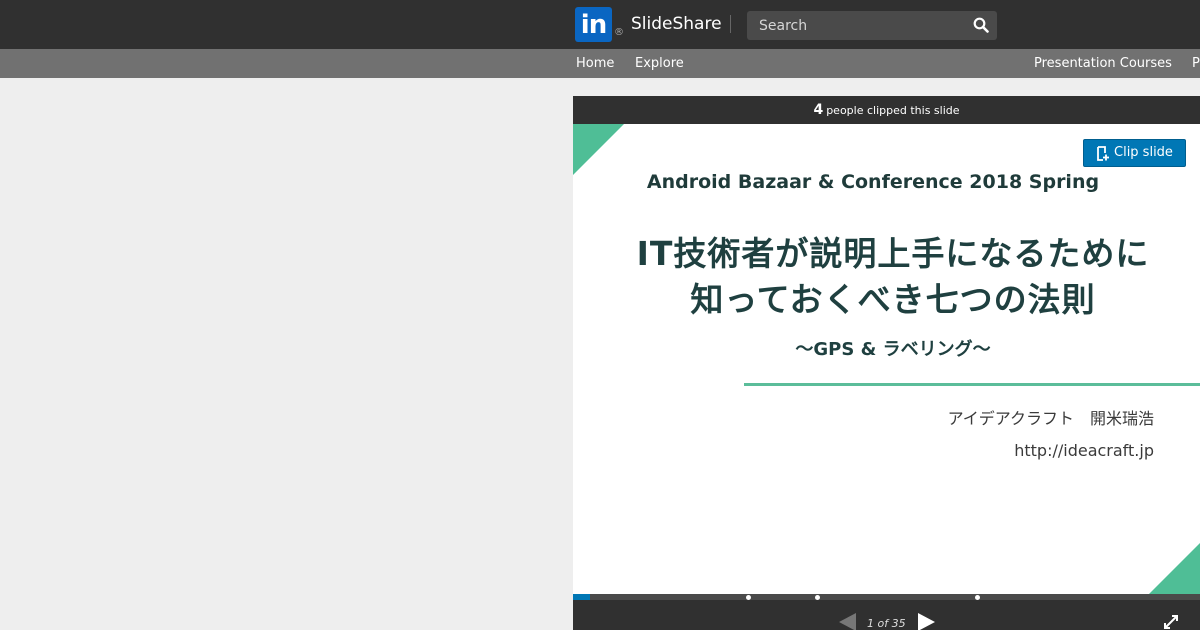 The width and height of the screenshot is (1200, 630). What do you see at coordinates (981, 25) in the screenshot?
I see `search-icon` at bounding box center [981, 25].